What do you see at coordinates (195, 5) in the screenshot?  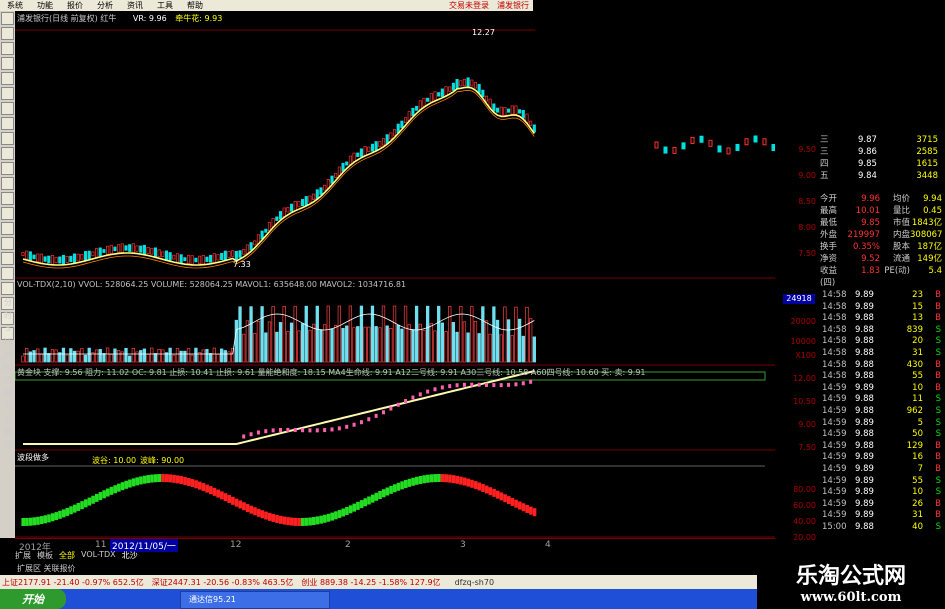 I see `menu-help: 帮助` at bounding box center [195, 5].